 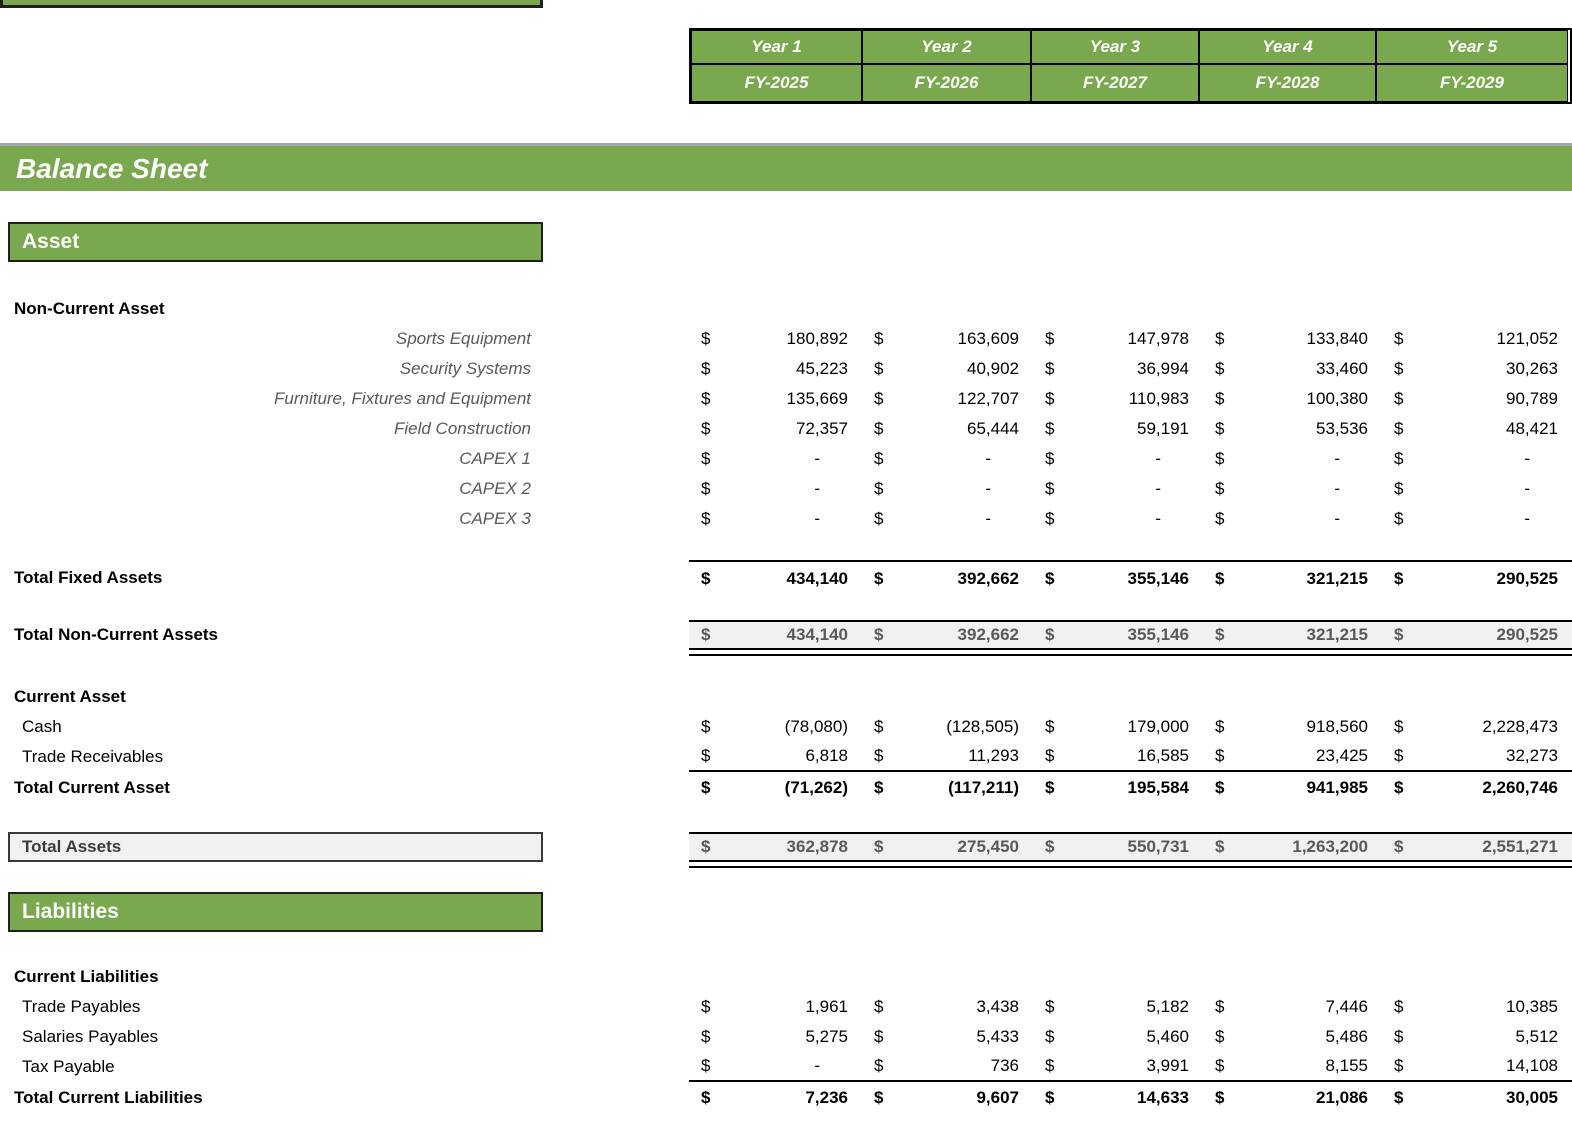 I want to click on value-cell: $2,551,271, so click(x=1477, y=847).